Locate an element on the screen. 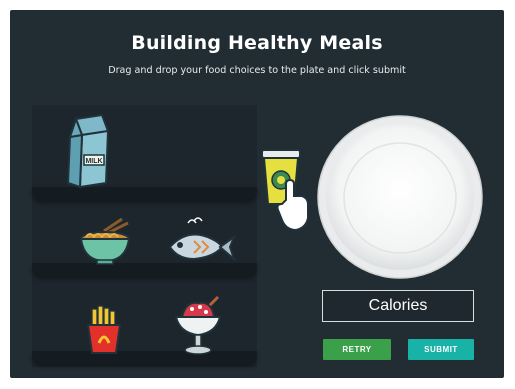  food-item-fish is located at coordinates (200, 242).